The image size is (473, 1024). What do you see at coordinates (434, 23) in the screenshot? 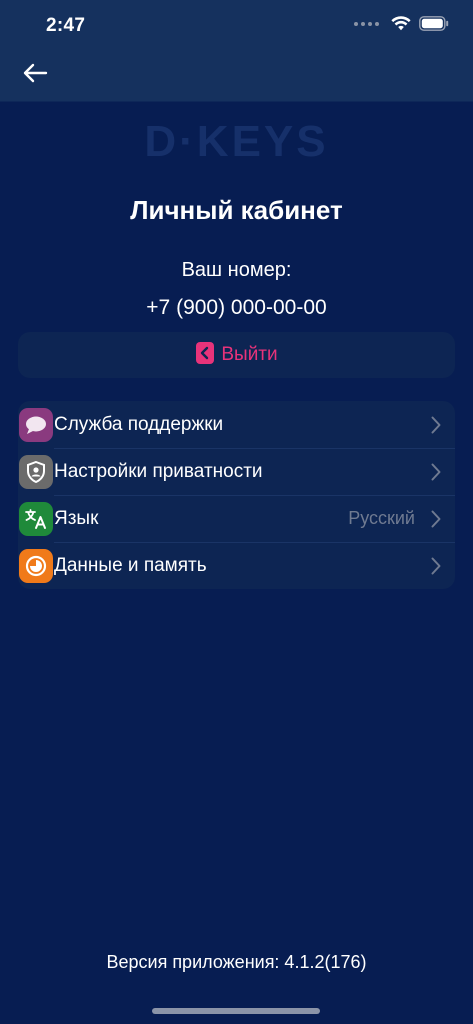
I see `battery-icon` at bounding box center [434, 23].